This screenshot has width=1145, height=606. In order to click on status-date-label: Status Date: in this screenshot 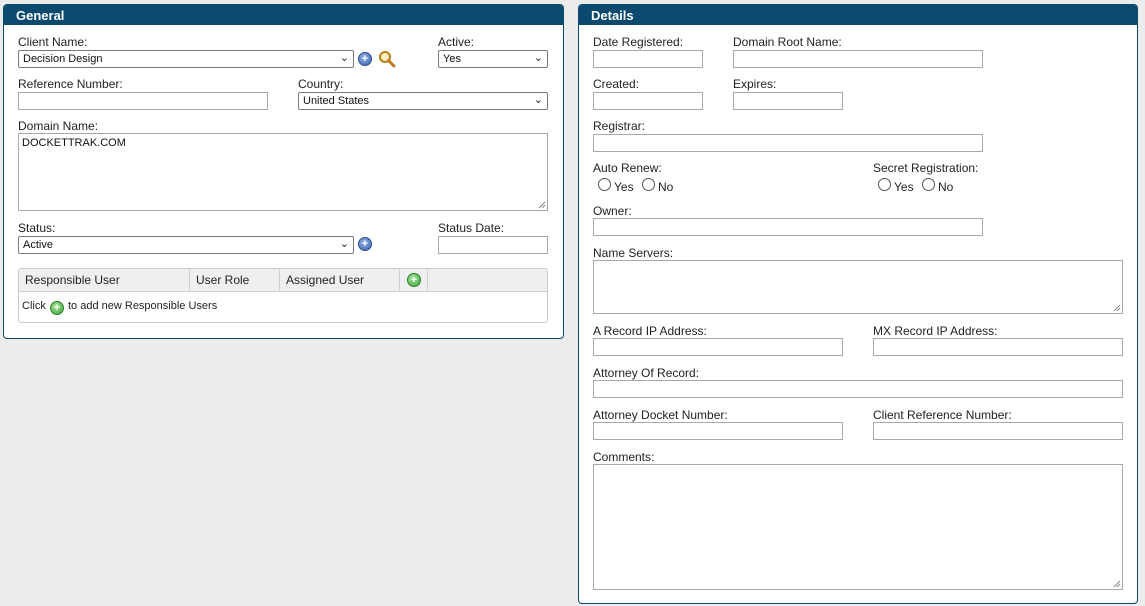, I will do `click(471, 228)`.